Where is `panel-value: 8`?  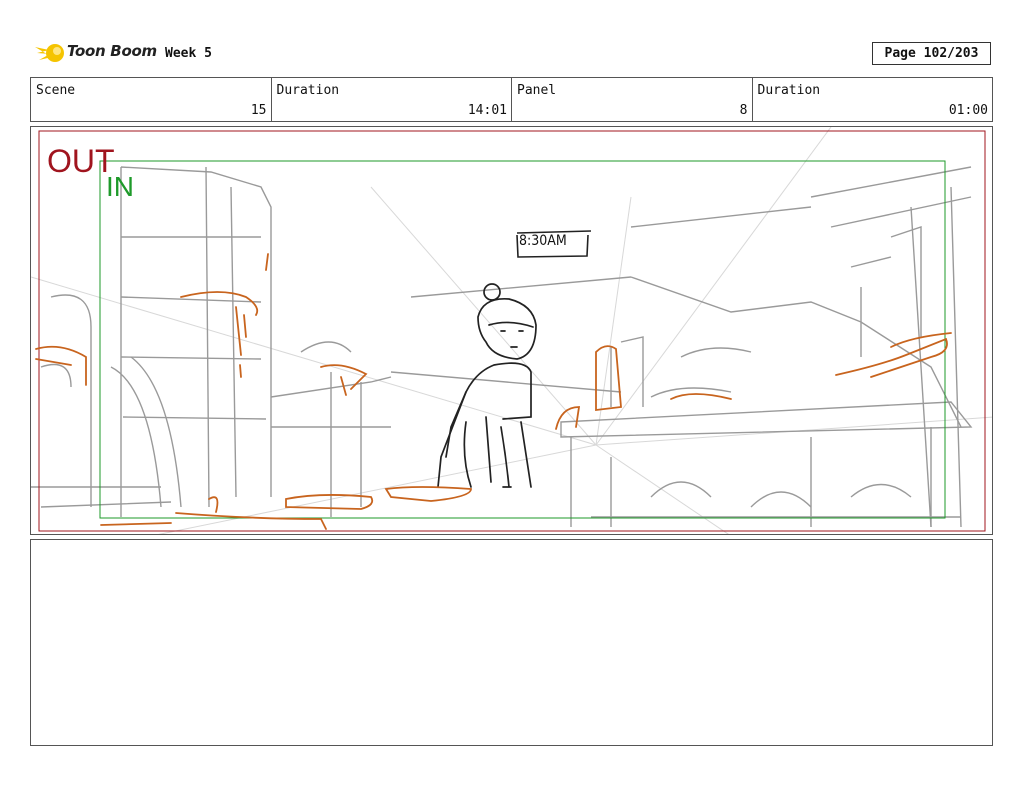
panel-value: 8 is located at coordinates (743, 110).